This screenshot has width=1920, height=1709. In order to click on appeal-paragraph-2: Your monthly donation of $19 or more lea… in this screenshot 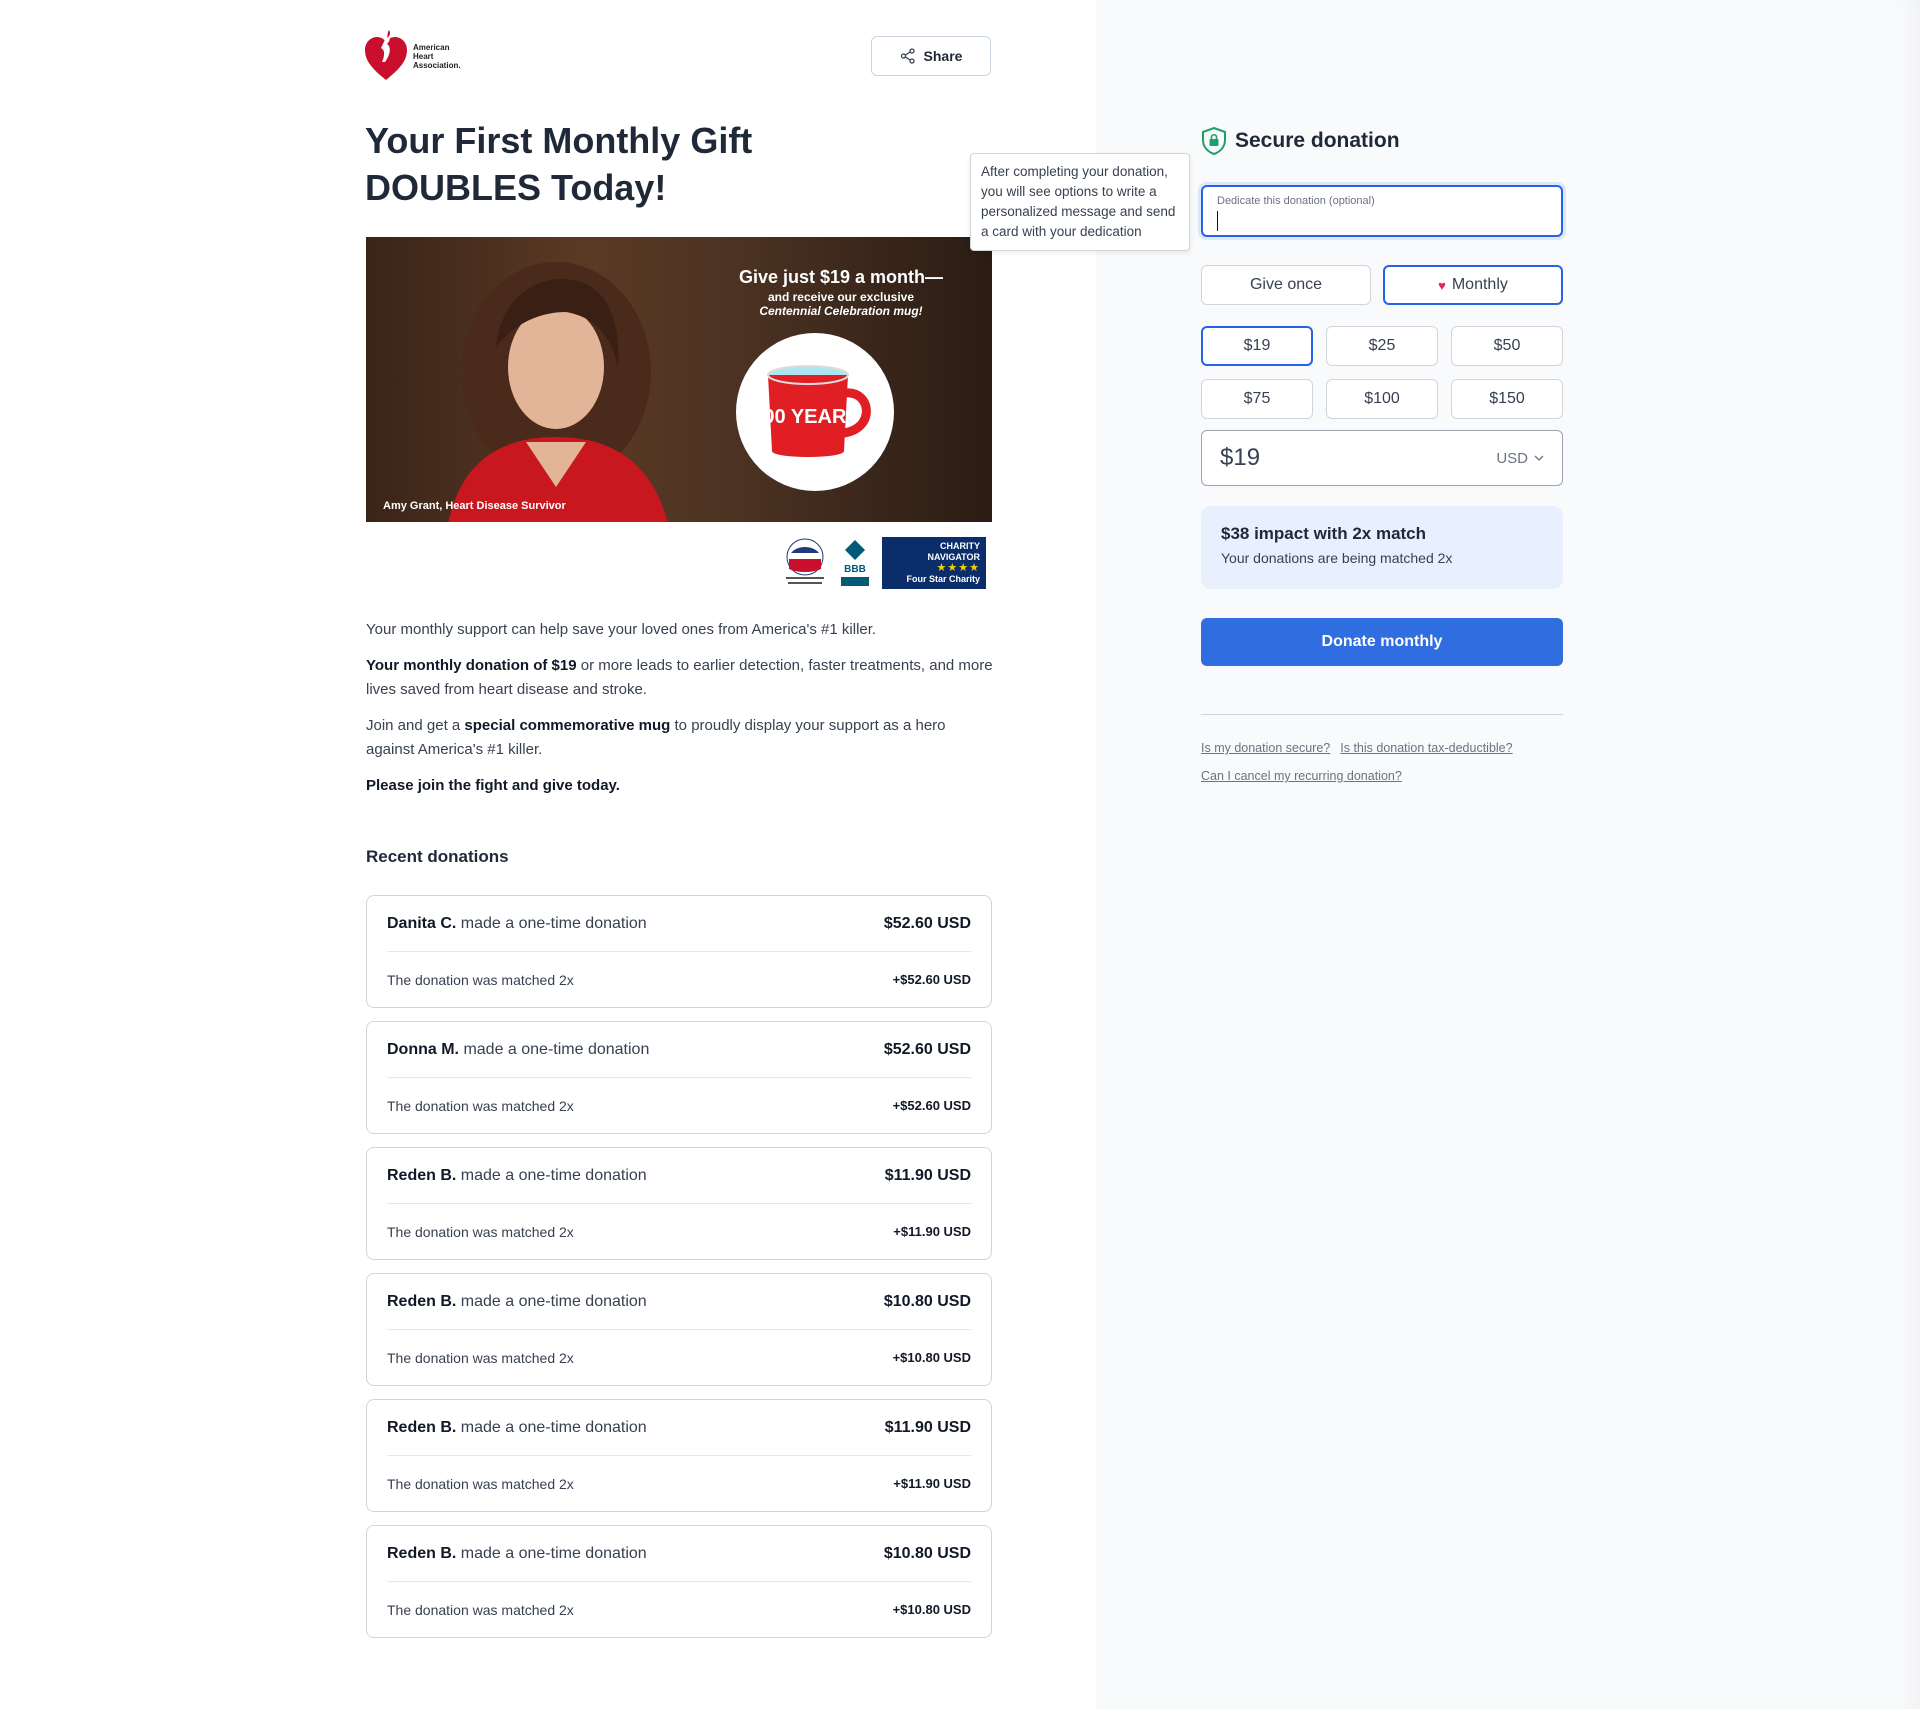, I will do `click(679, 677)`.